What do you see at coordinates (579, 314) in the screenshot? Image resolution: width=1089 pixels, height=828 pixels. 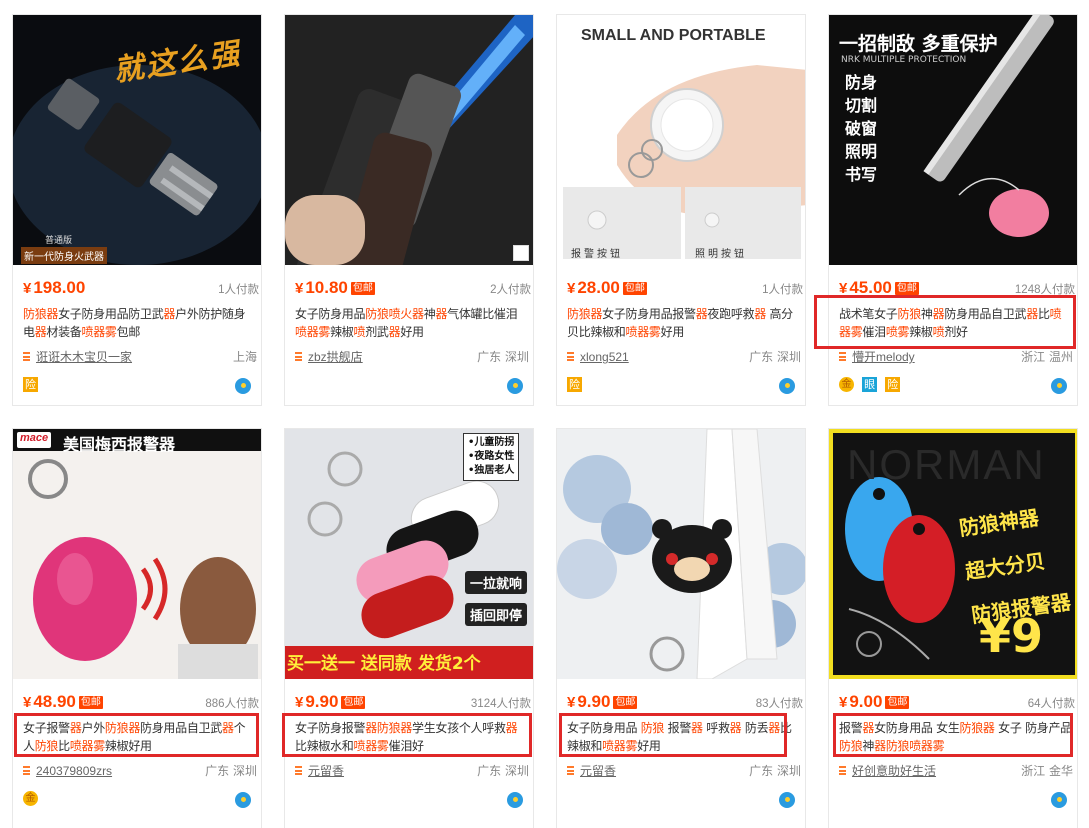 I see `title-segment: 防狼` at bounding box center [579, 314].